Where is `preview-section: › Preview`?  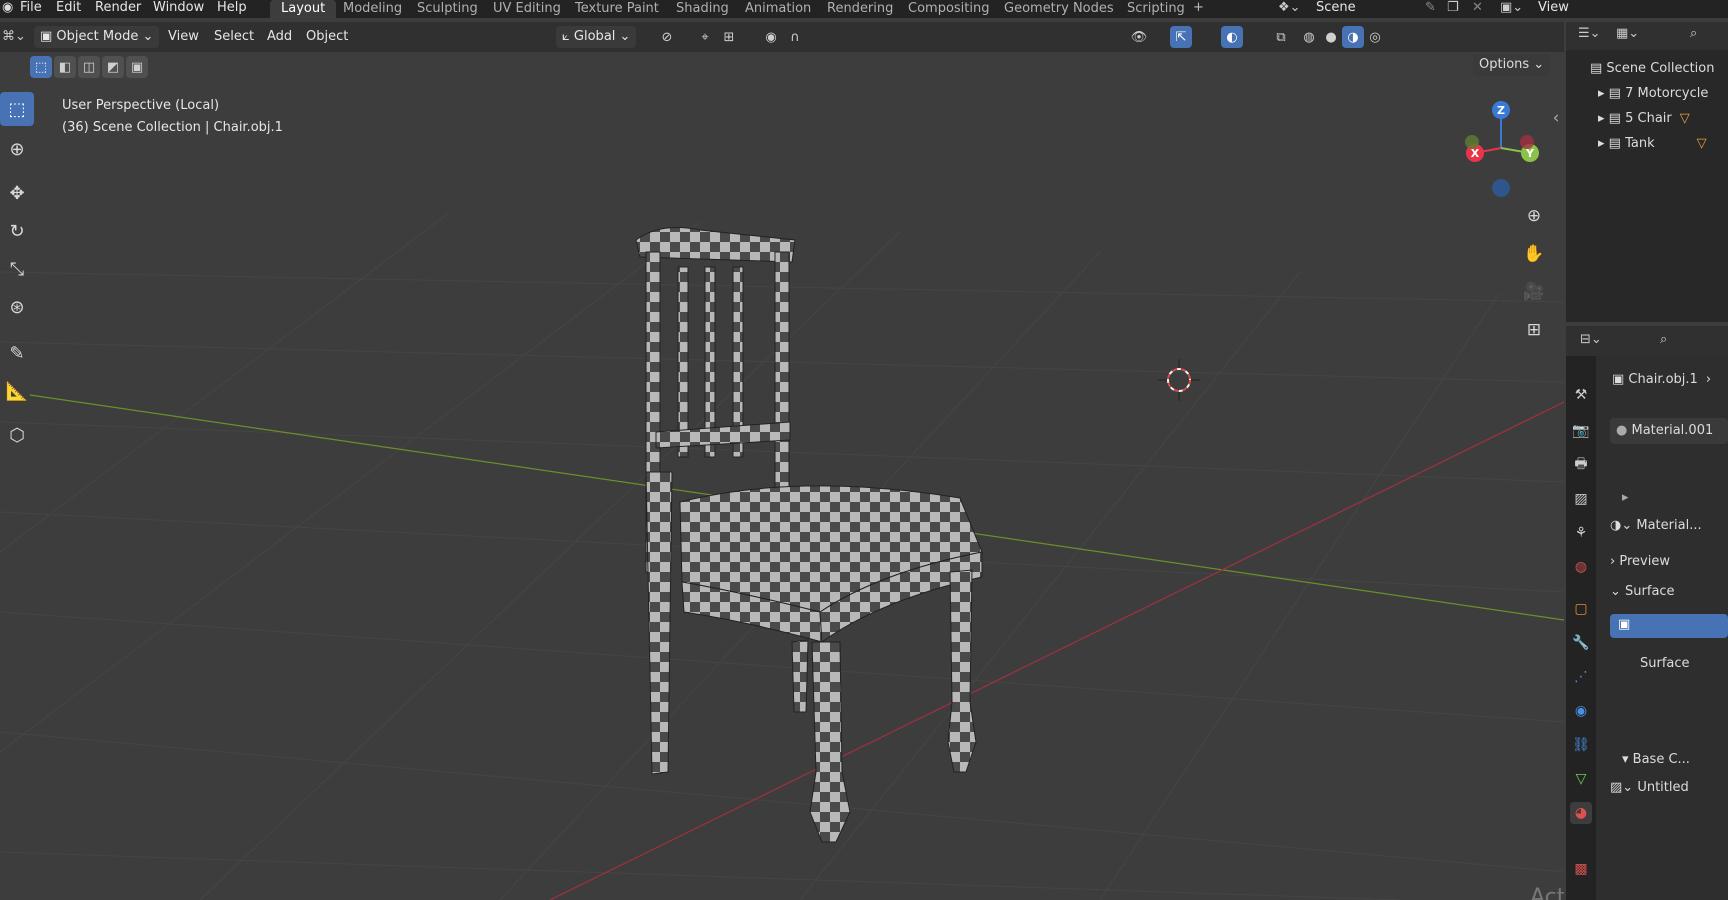
preview-section: › Preview is located at coordinates (1640, 561).